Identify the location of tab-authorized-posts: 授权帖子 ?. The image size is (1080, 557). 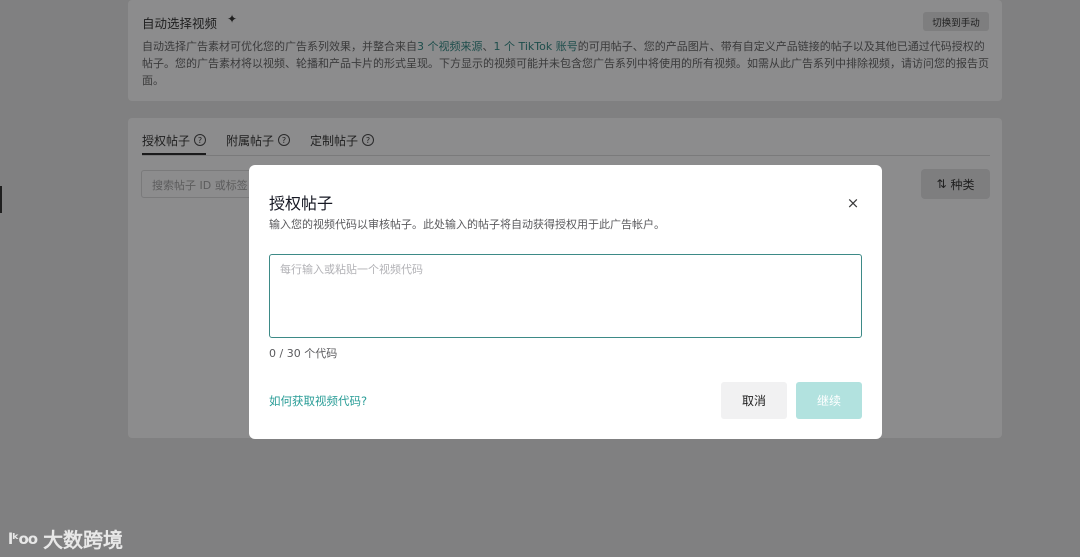
(174, 143).